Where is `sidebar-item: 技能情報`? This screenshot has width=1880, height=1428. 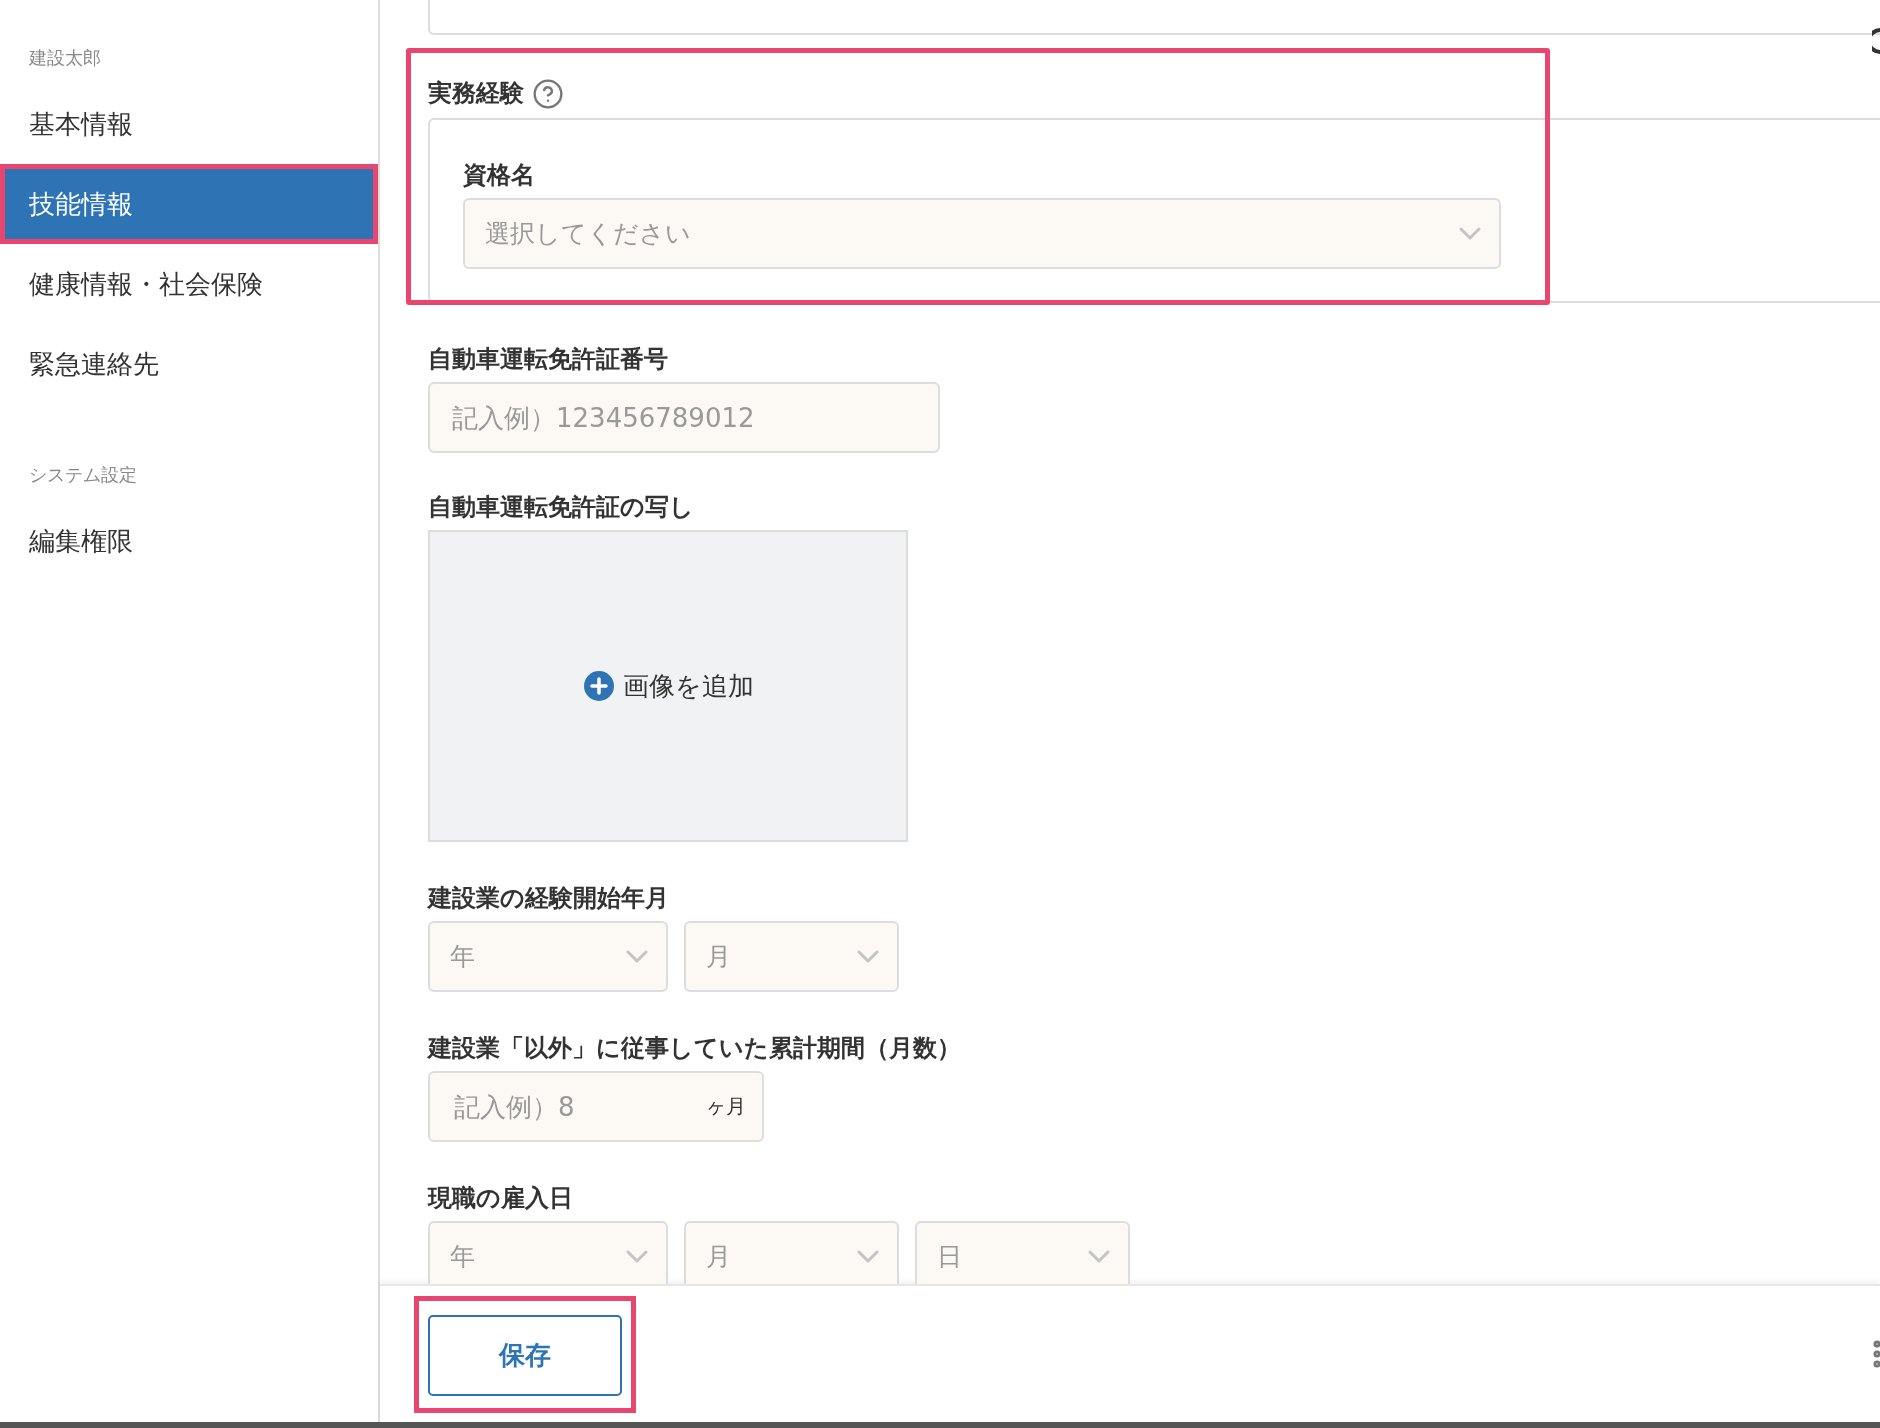 sidebar-item: 技能情報 is located at coordinates (189, 204).